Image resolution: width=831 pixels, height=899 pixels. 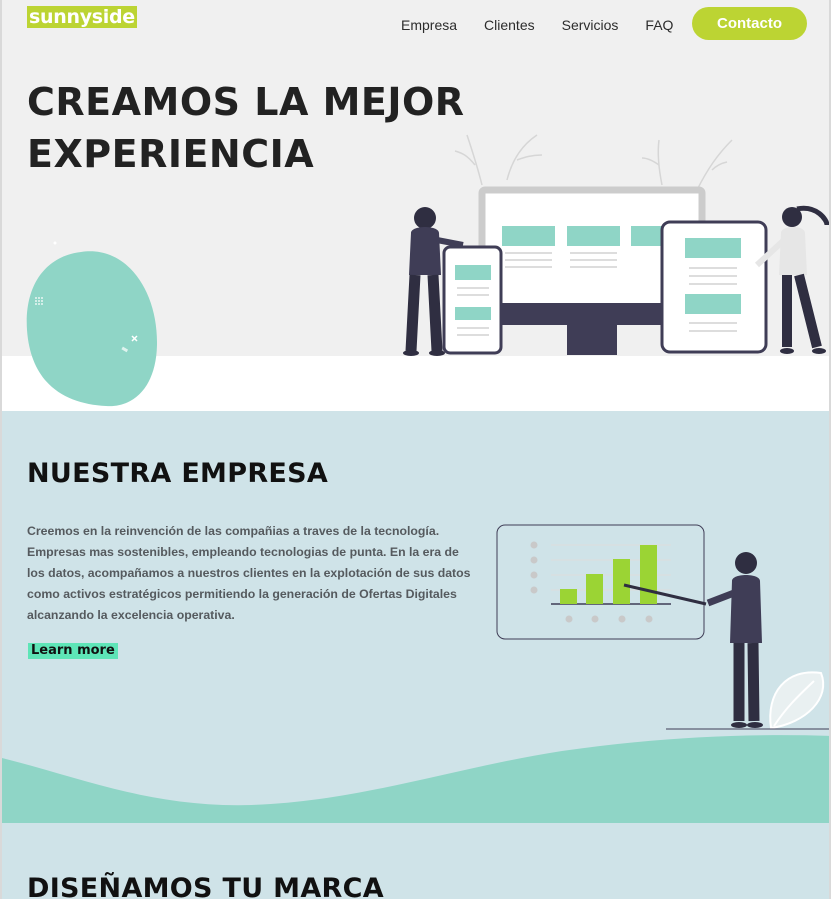 I want to click on contact-button: Contacto, so click(x=749, y=23).